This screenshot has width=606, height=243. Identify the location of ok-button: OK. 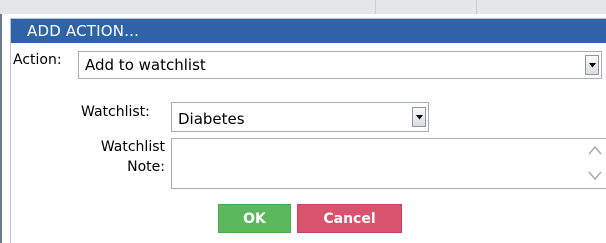
(254, 218).